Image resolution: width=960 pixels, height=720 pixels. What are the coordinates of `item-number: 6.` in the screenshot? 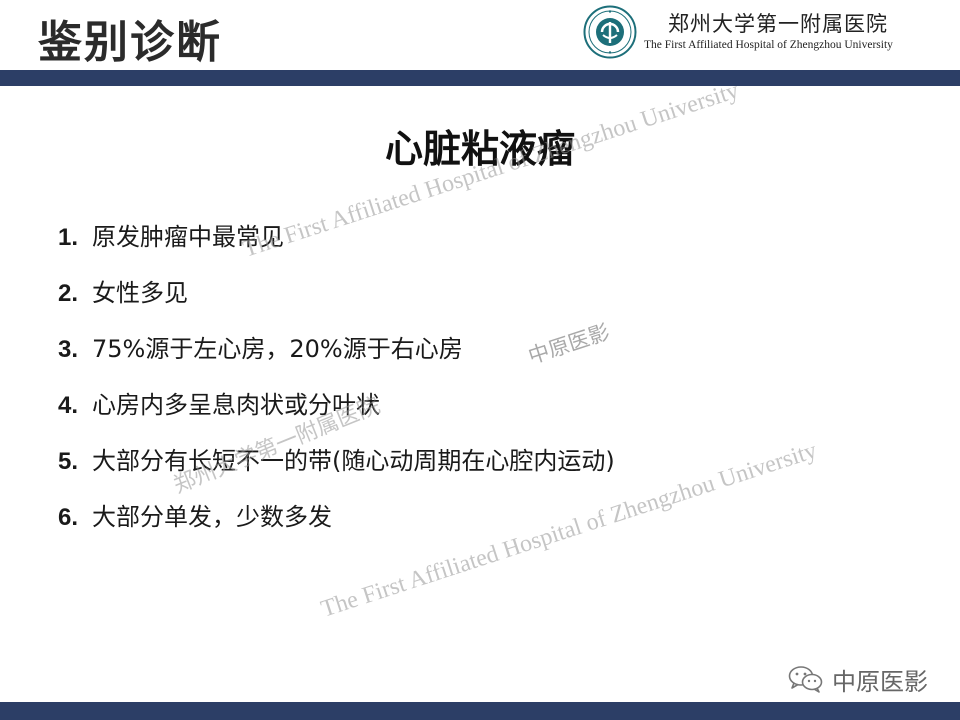 It's located at (68, 517).